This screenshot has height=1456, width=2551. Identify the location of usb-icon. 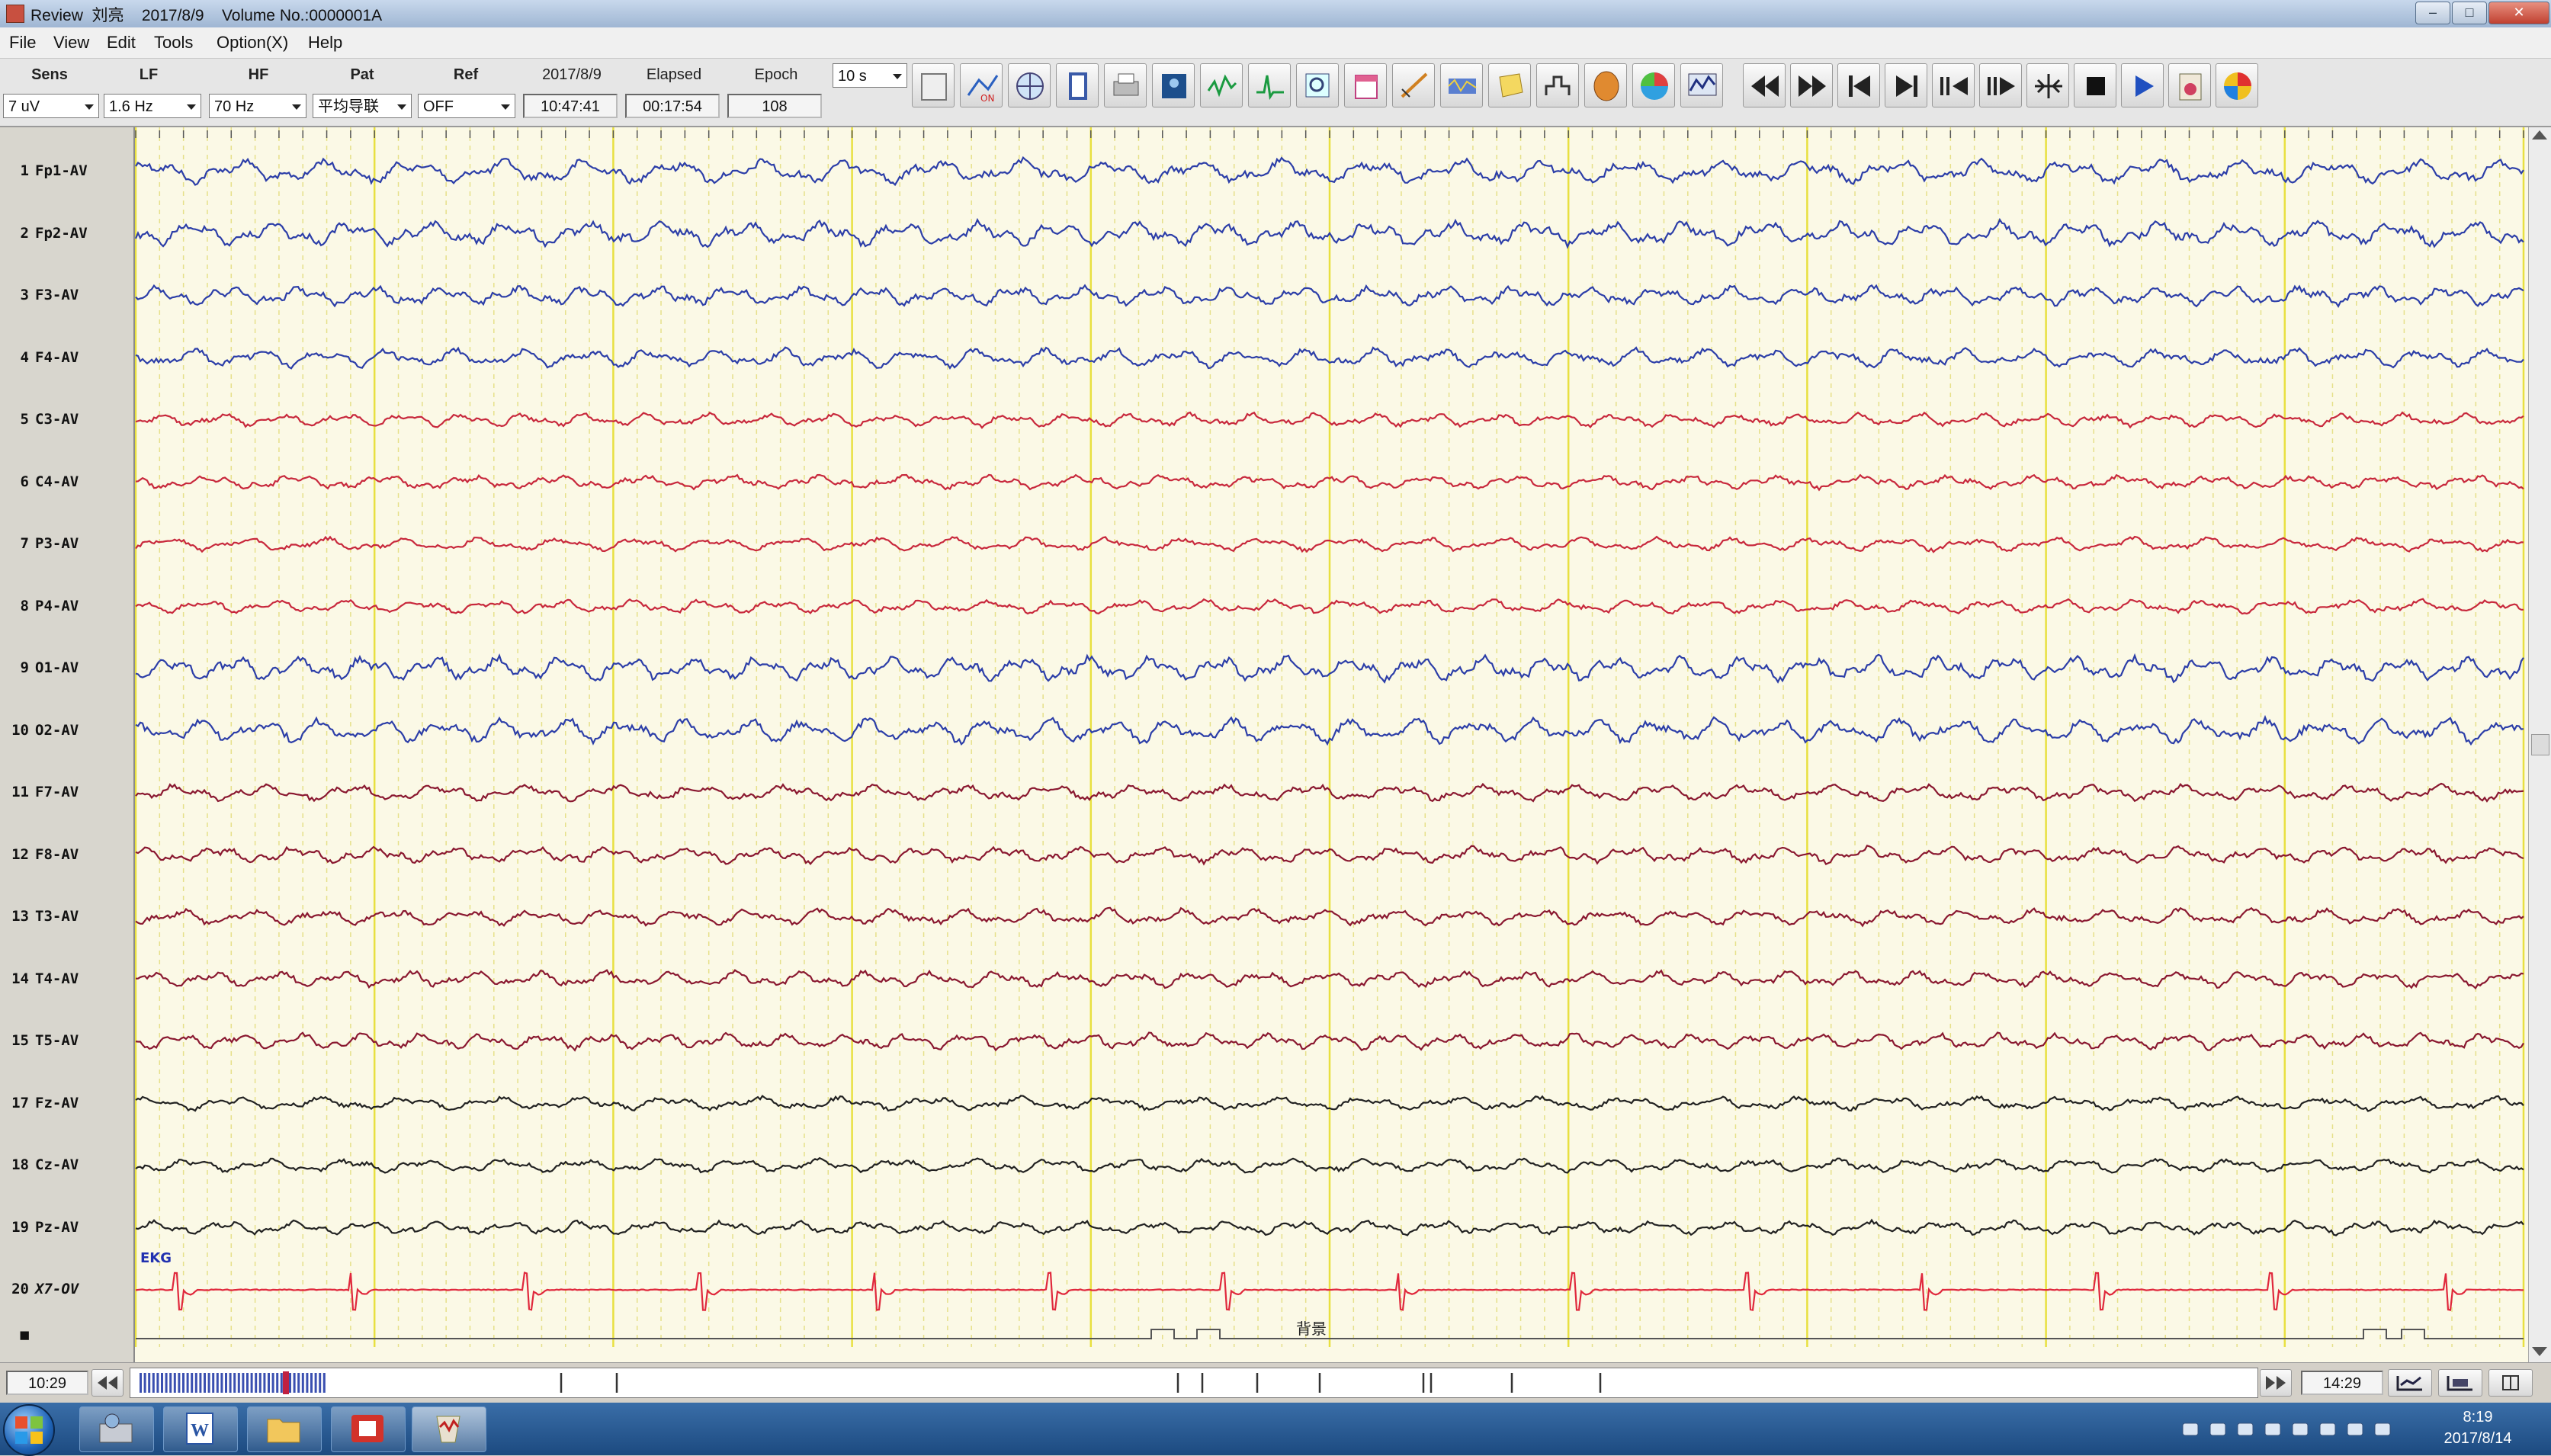
(2328, 1429).